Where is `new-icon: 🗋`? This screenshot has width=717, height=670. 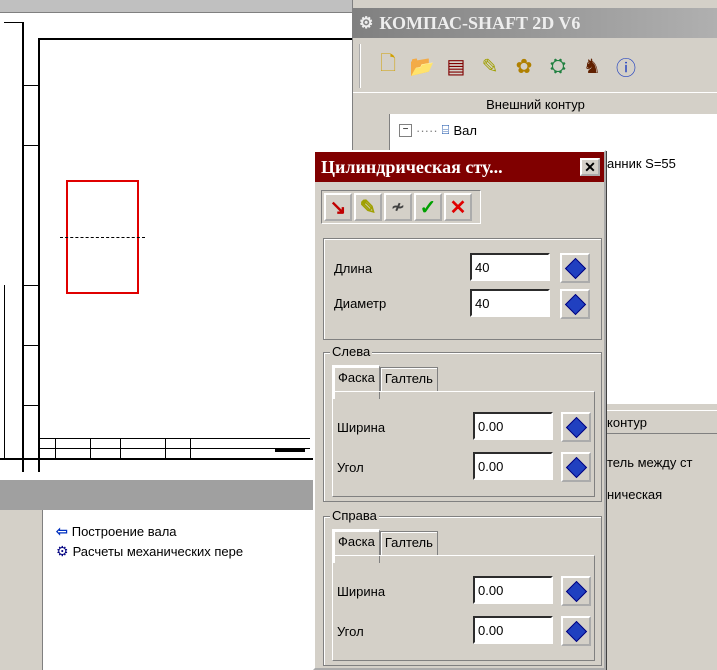 new-icon: 🗋 is located at coordinates (388, 66).